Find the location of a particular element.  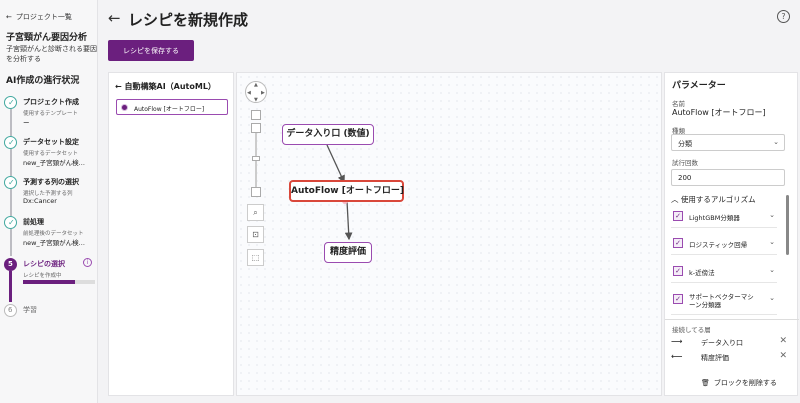

node-data-input: データ入り口 (数値) is located at coordinates (328, 134).